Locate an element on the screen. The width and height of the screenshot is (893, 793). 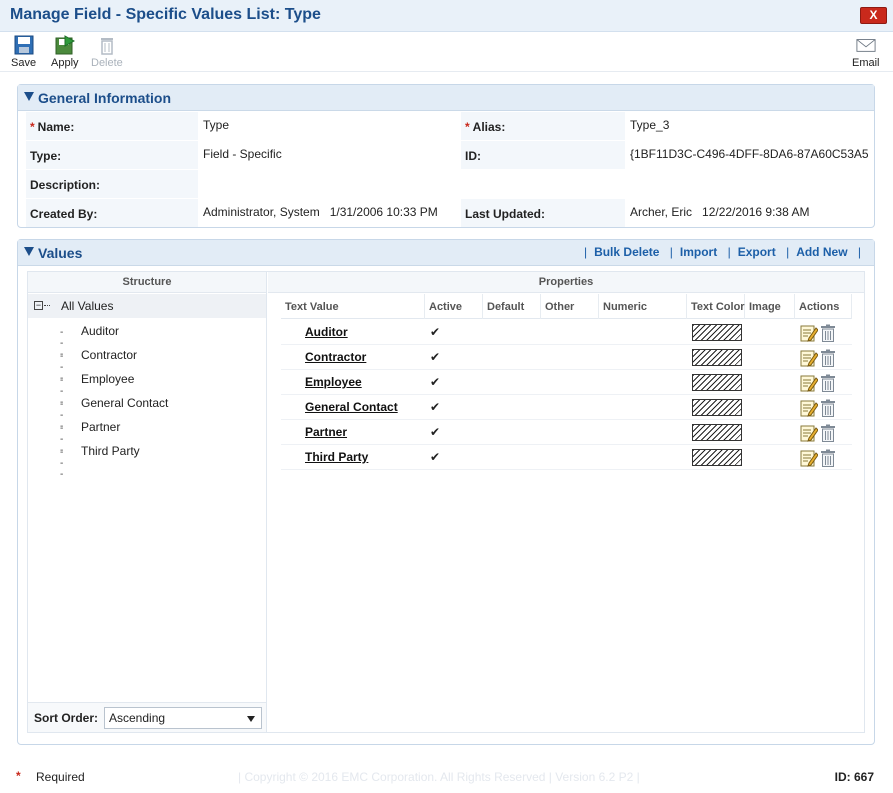
type-value: Field - Specific is located at coordinates (242, 154).